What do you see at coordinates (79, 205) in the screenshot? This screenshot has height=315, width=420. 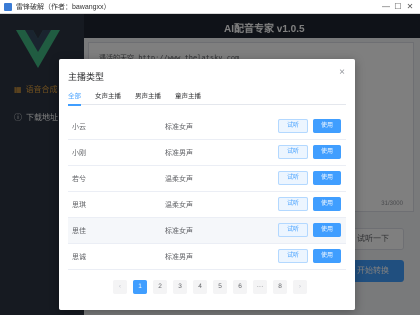 I see `voice-name: 思琪` at bounding box center [79, 205].